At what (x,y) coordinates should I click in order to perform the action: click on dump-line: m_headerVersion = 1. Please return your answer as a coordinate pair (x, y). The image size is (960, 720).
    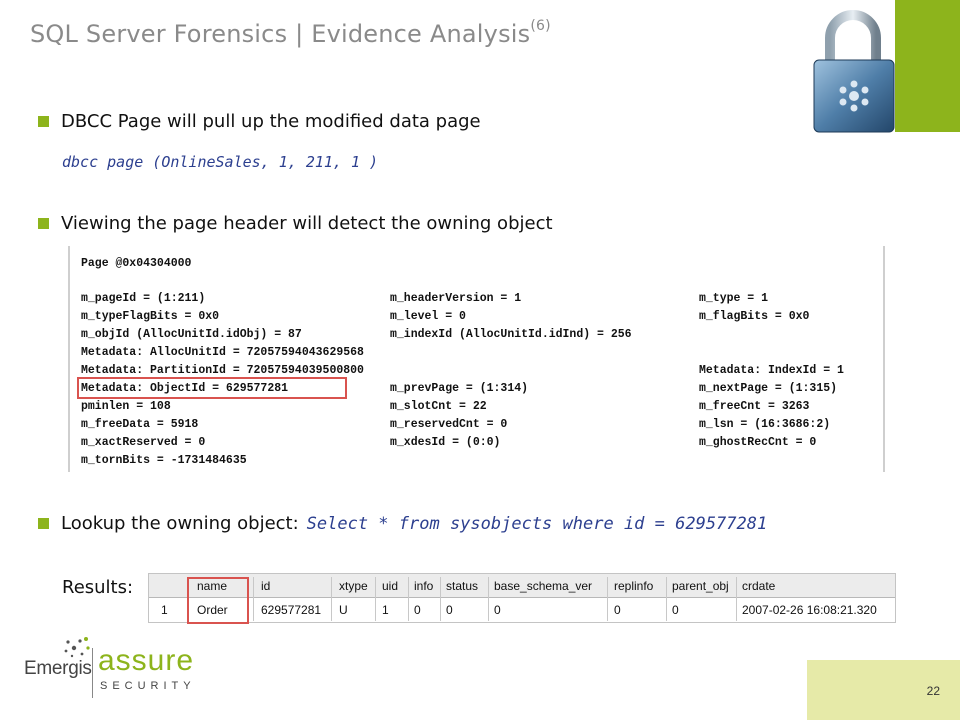
    Looking at the image, I should click on (456, 298).